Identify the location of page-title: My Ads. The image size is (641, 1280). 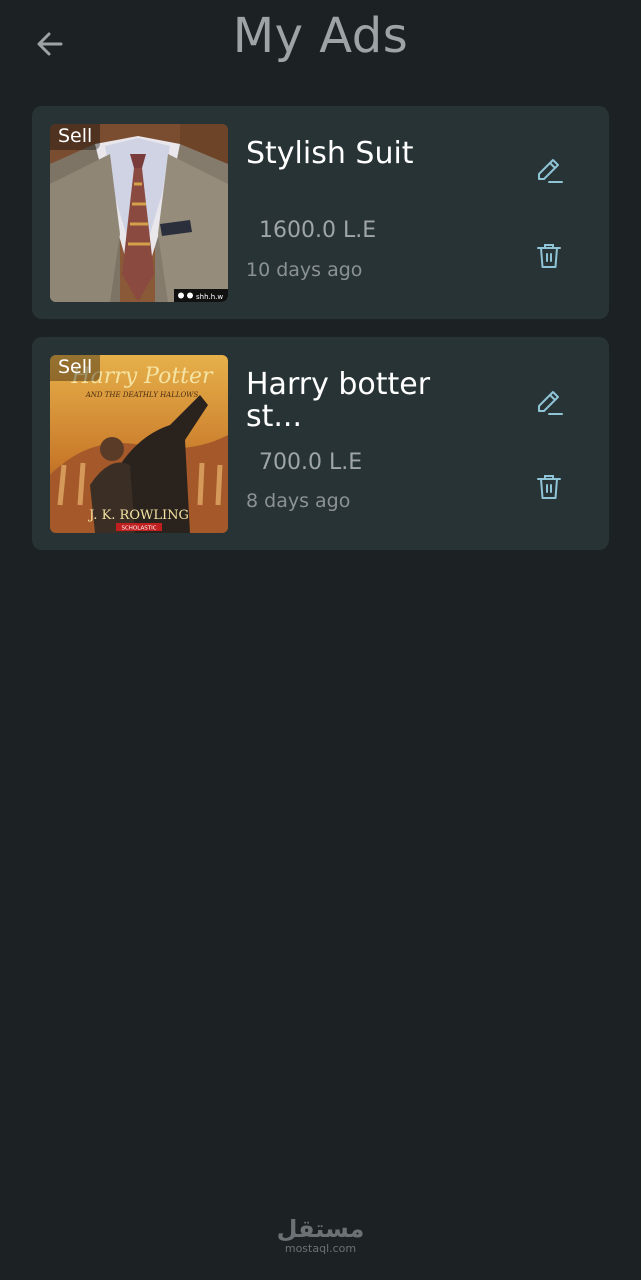
(320, 36).